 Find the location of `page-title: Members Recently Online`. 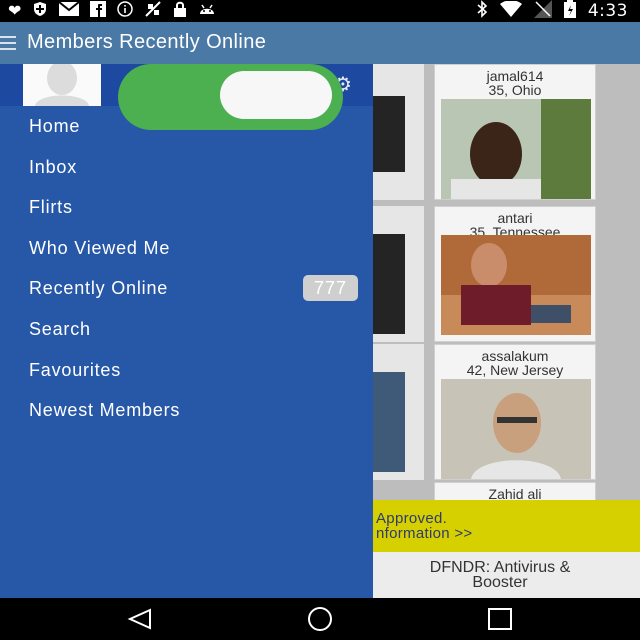

page-title: Members Recently Online is located at coordinates (147, 42).